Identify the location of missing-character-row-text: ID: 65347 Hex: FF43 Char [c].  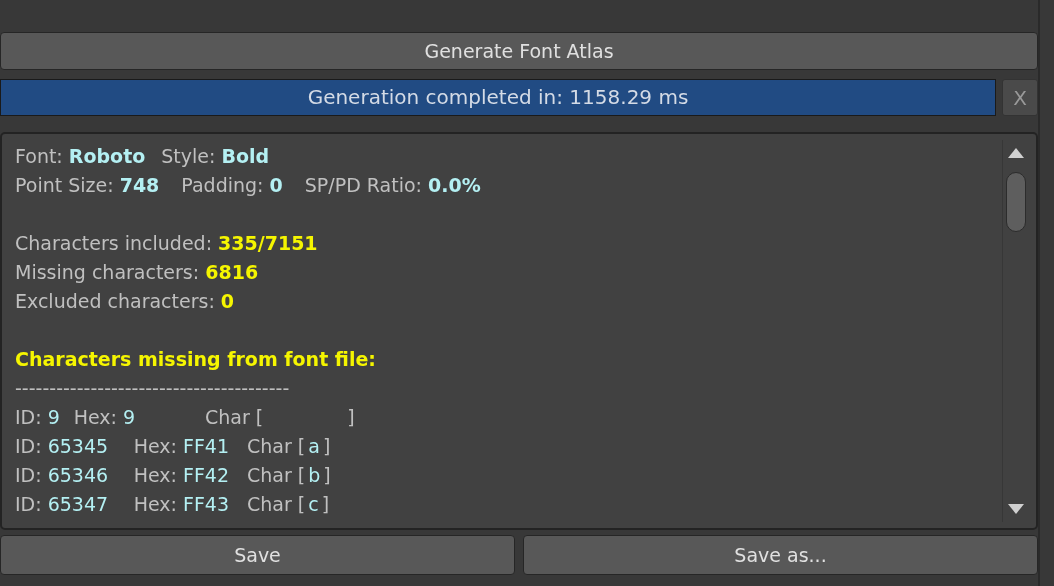
(172, 504).